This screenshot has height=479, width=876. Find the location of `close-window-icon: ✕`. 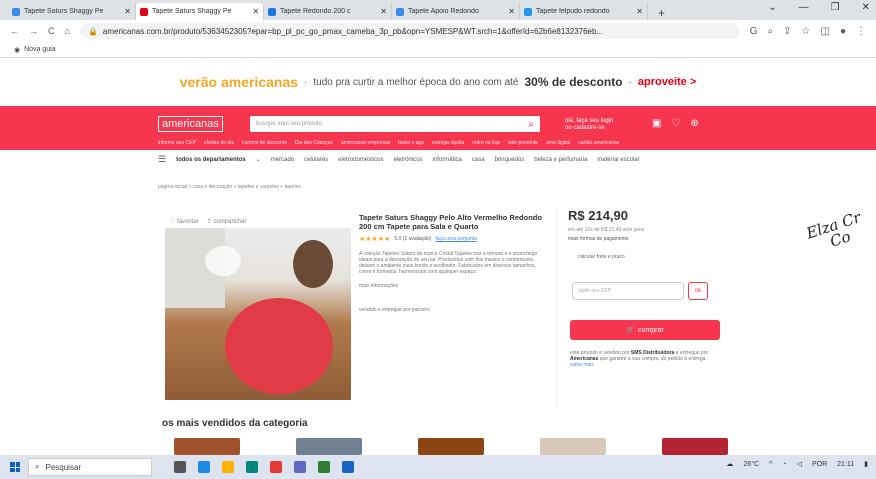

close-window-icon: ✕ is located at coordinates (866, 7).